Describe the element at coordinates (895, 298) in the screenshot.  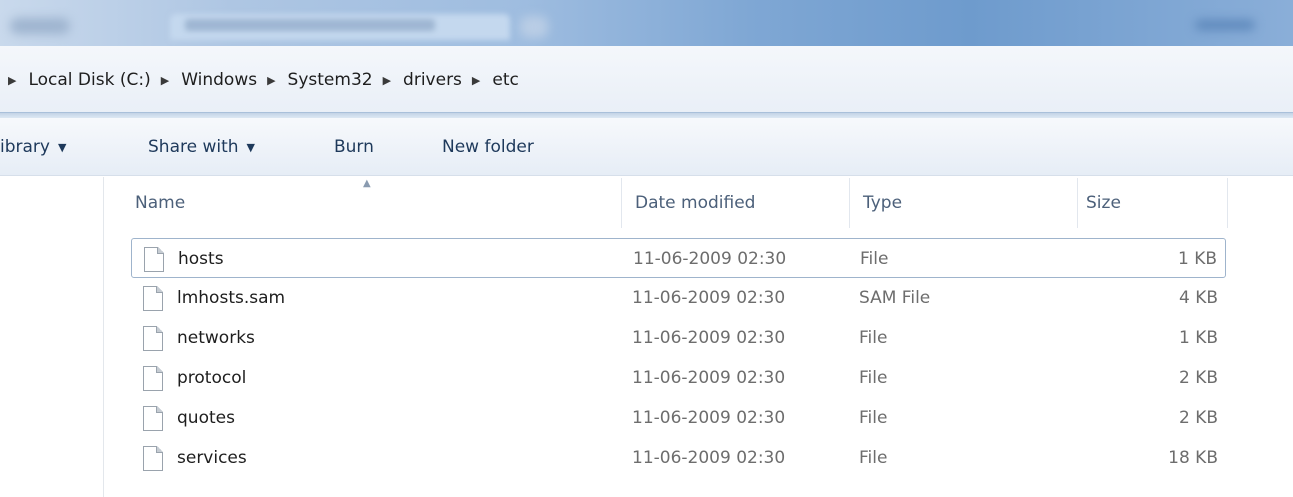
I see `file-type: SAM File` at that location.